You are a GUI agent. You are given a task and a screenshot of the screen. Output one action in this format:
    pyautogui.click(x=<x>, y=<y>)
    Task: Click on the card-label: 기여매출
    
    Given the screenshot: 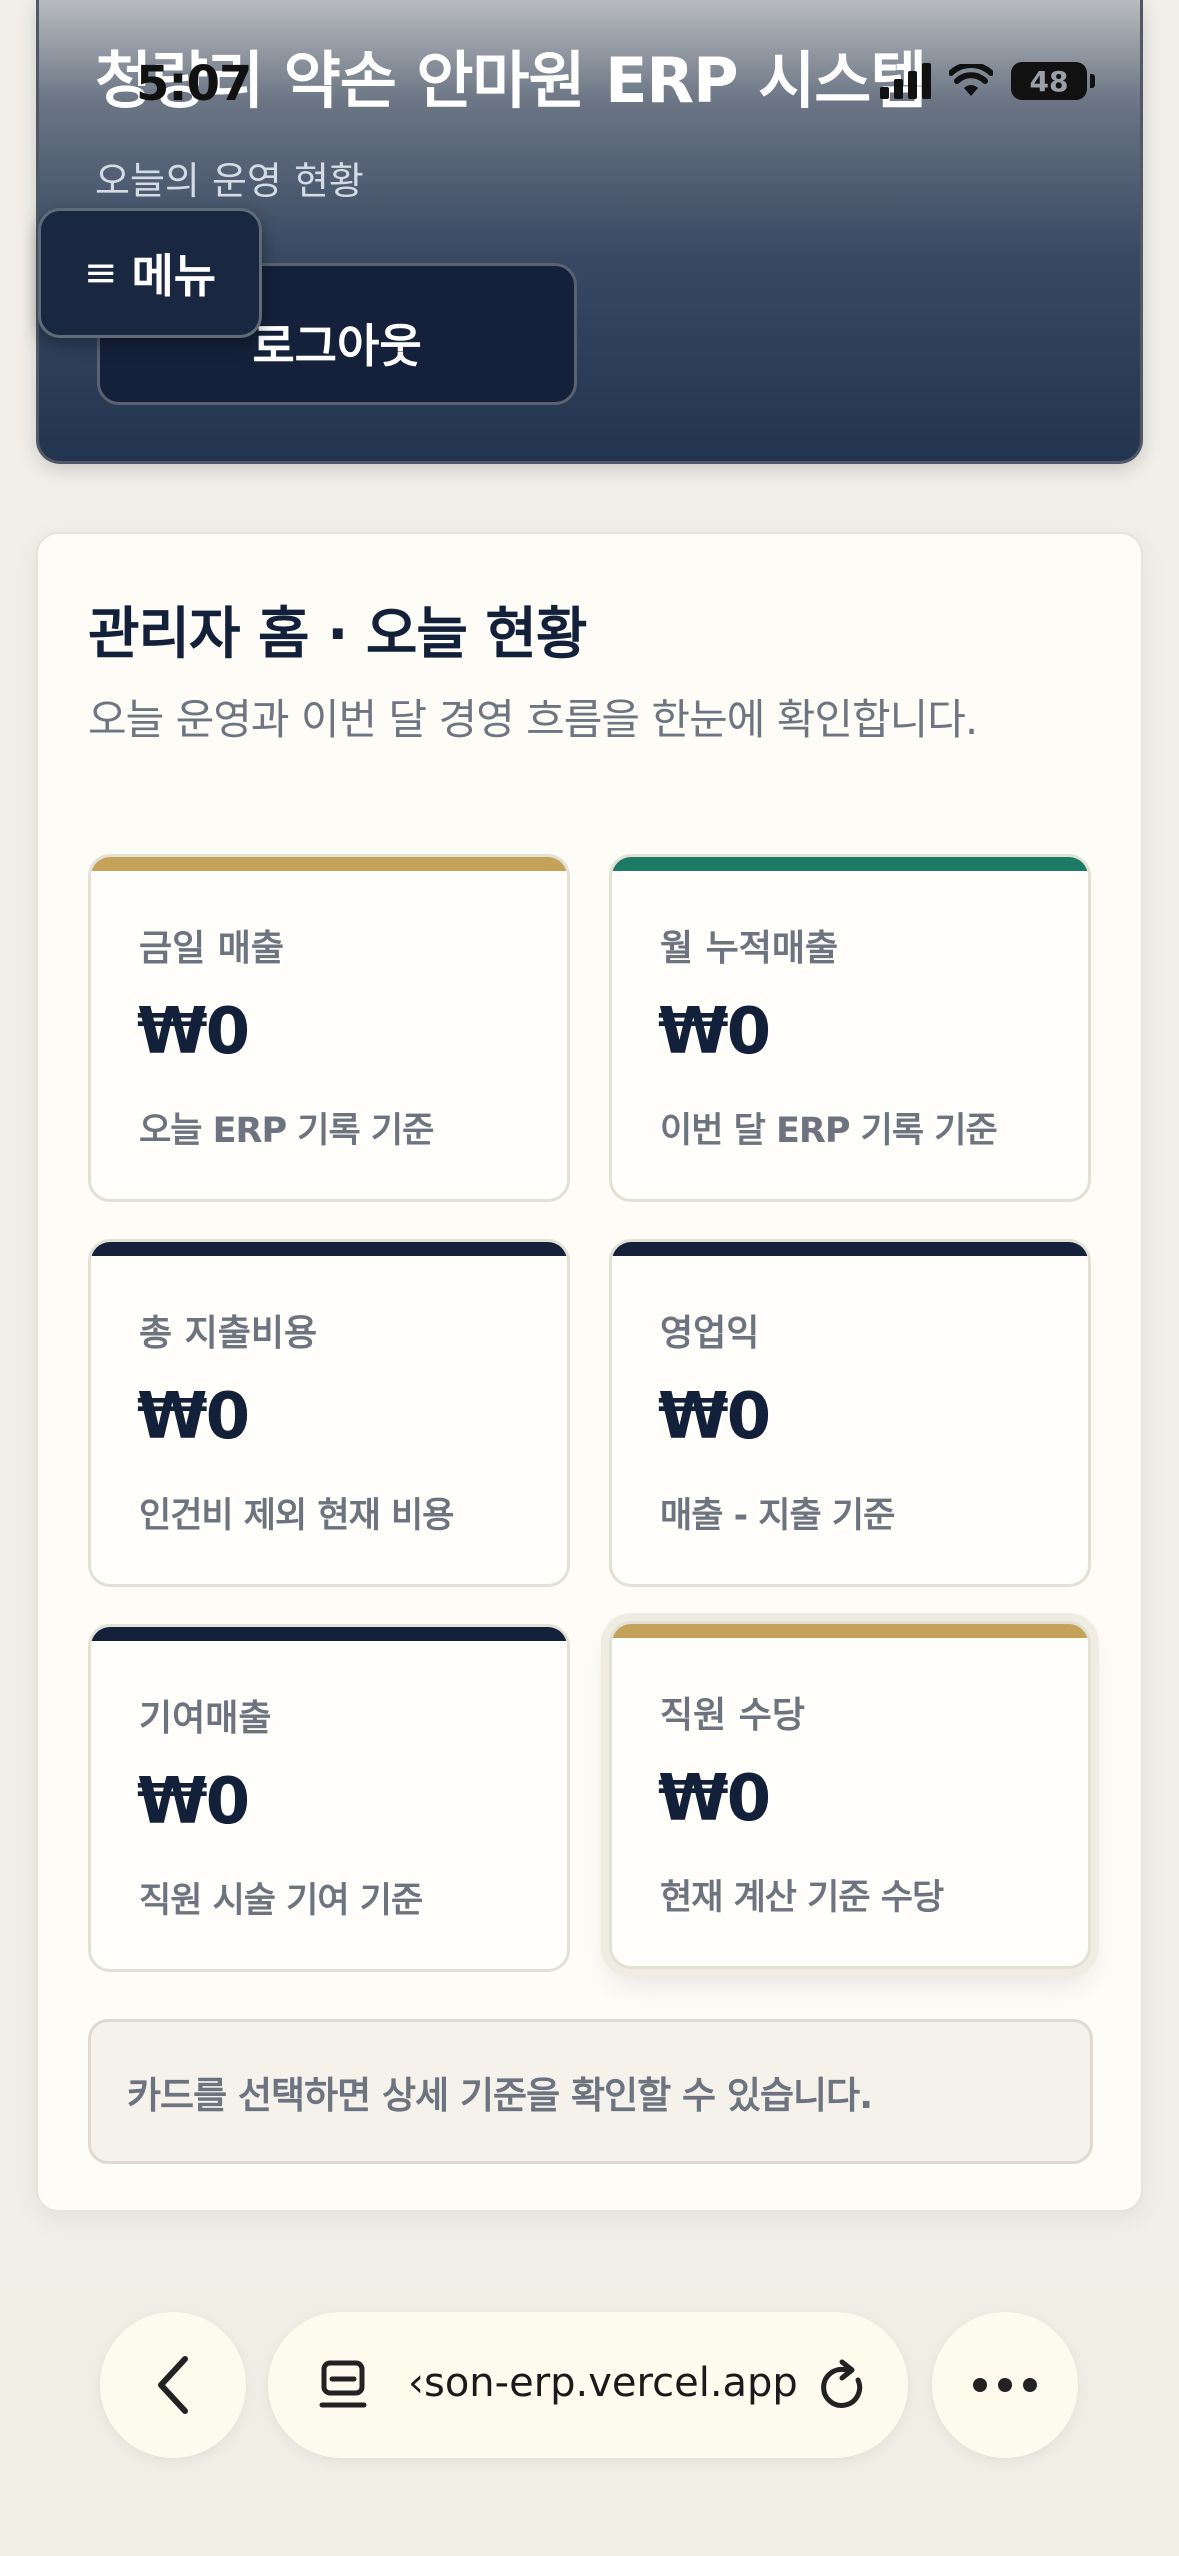 What is the action you would take?
    pyautogui.click(x=205, y=1718)
    